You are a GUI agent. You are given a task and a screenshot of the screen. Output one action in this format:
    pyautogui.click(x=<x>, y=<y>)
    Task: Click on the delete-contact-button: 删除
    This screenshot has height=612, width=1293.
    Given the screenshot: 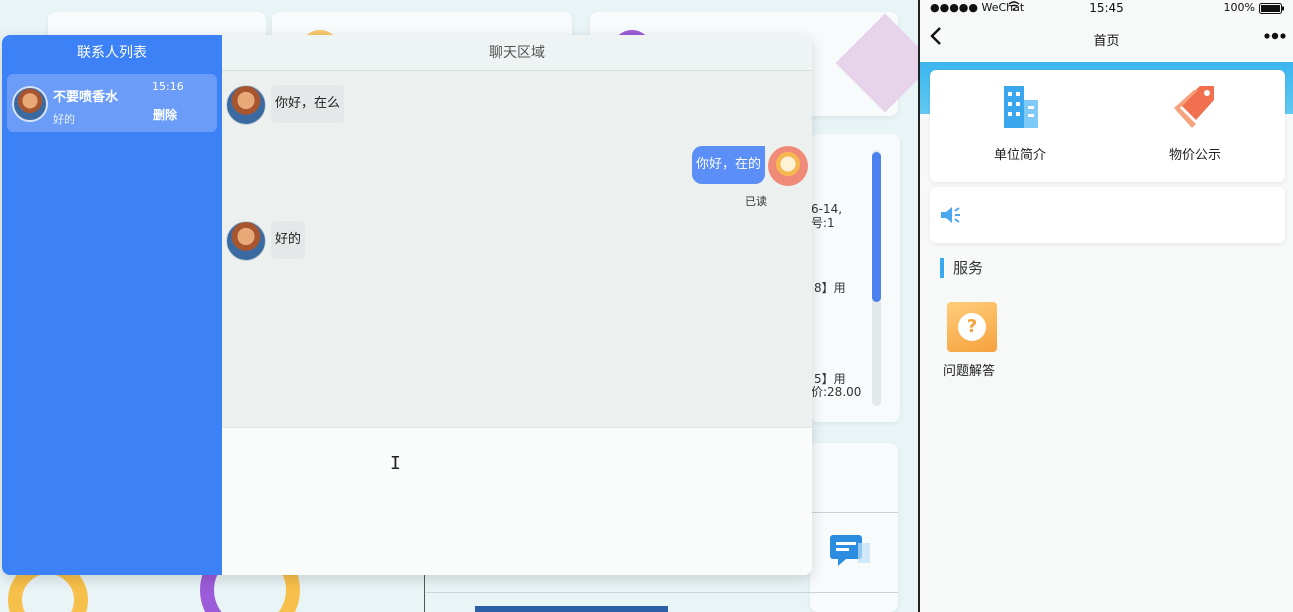 What is the action you would take?
    pyautogui.click(x=165, y=114)
    